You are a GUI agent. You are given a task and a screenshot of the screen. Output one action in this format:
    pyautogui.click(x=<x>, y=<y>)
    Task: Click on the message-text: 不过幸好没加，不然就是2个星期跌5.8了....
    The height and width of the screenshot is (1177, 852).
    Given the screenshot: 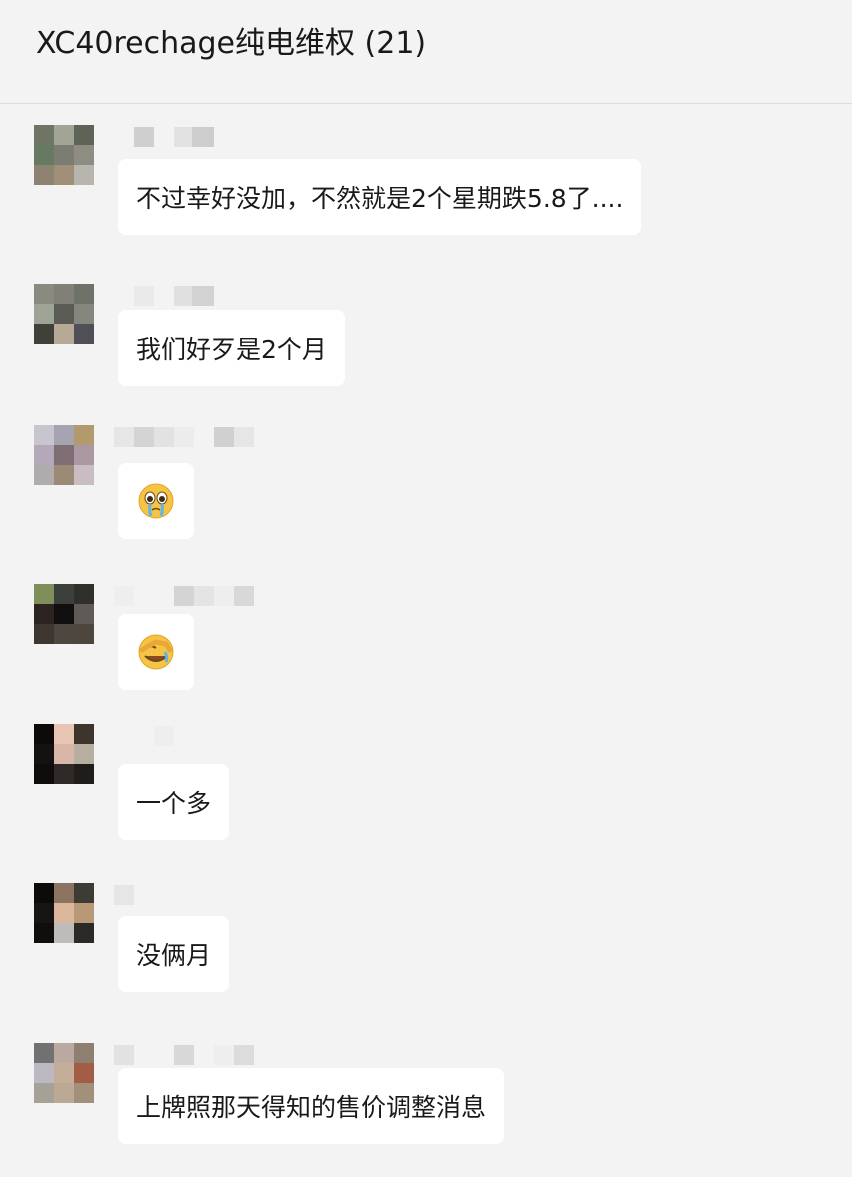 What is the action you would take?
    pyautogui.click(x=380, y=198)
    